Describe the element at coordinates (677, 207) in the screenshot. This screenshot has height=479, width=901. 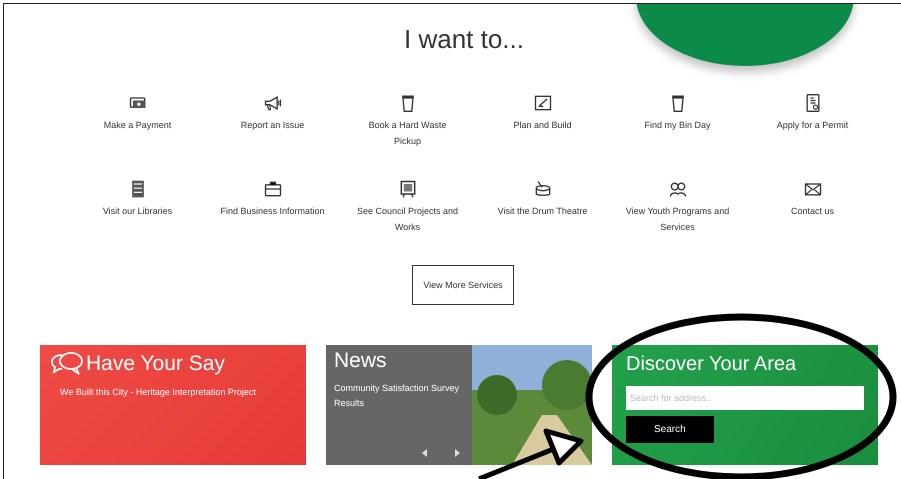
I see `service-link: View Youth Programs and Services` at that location.